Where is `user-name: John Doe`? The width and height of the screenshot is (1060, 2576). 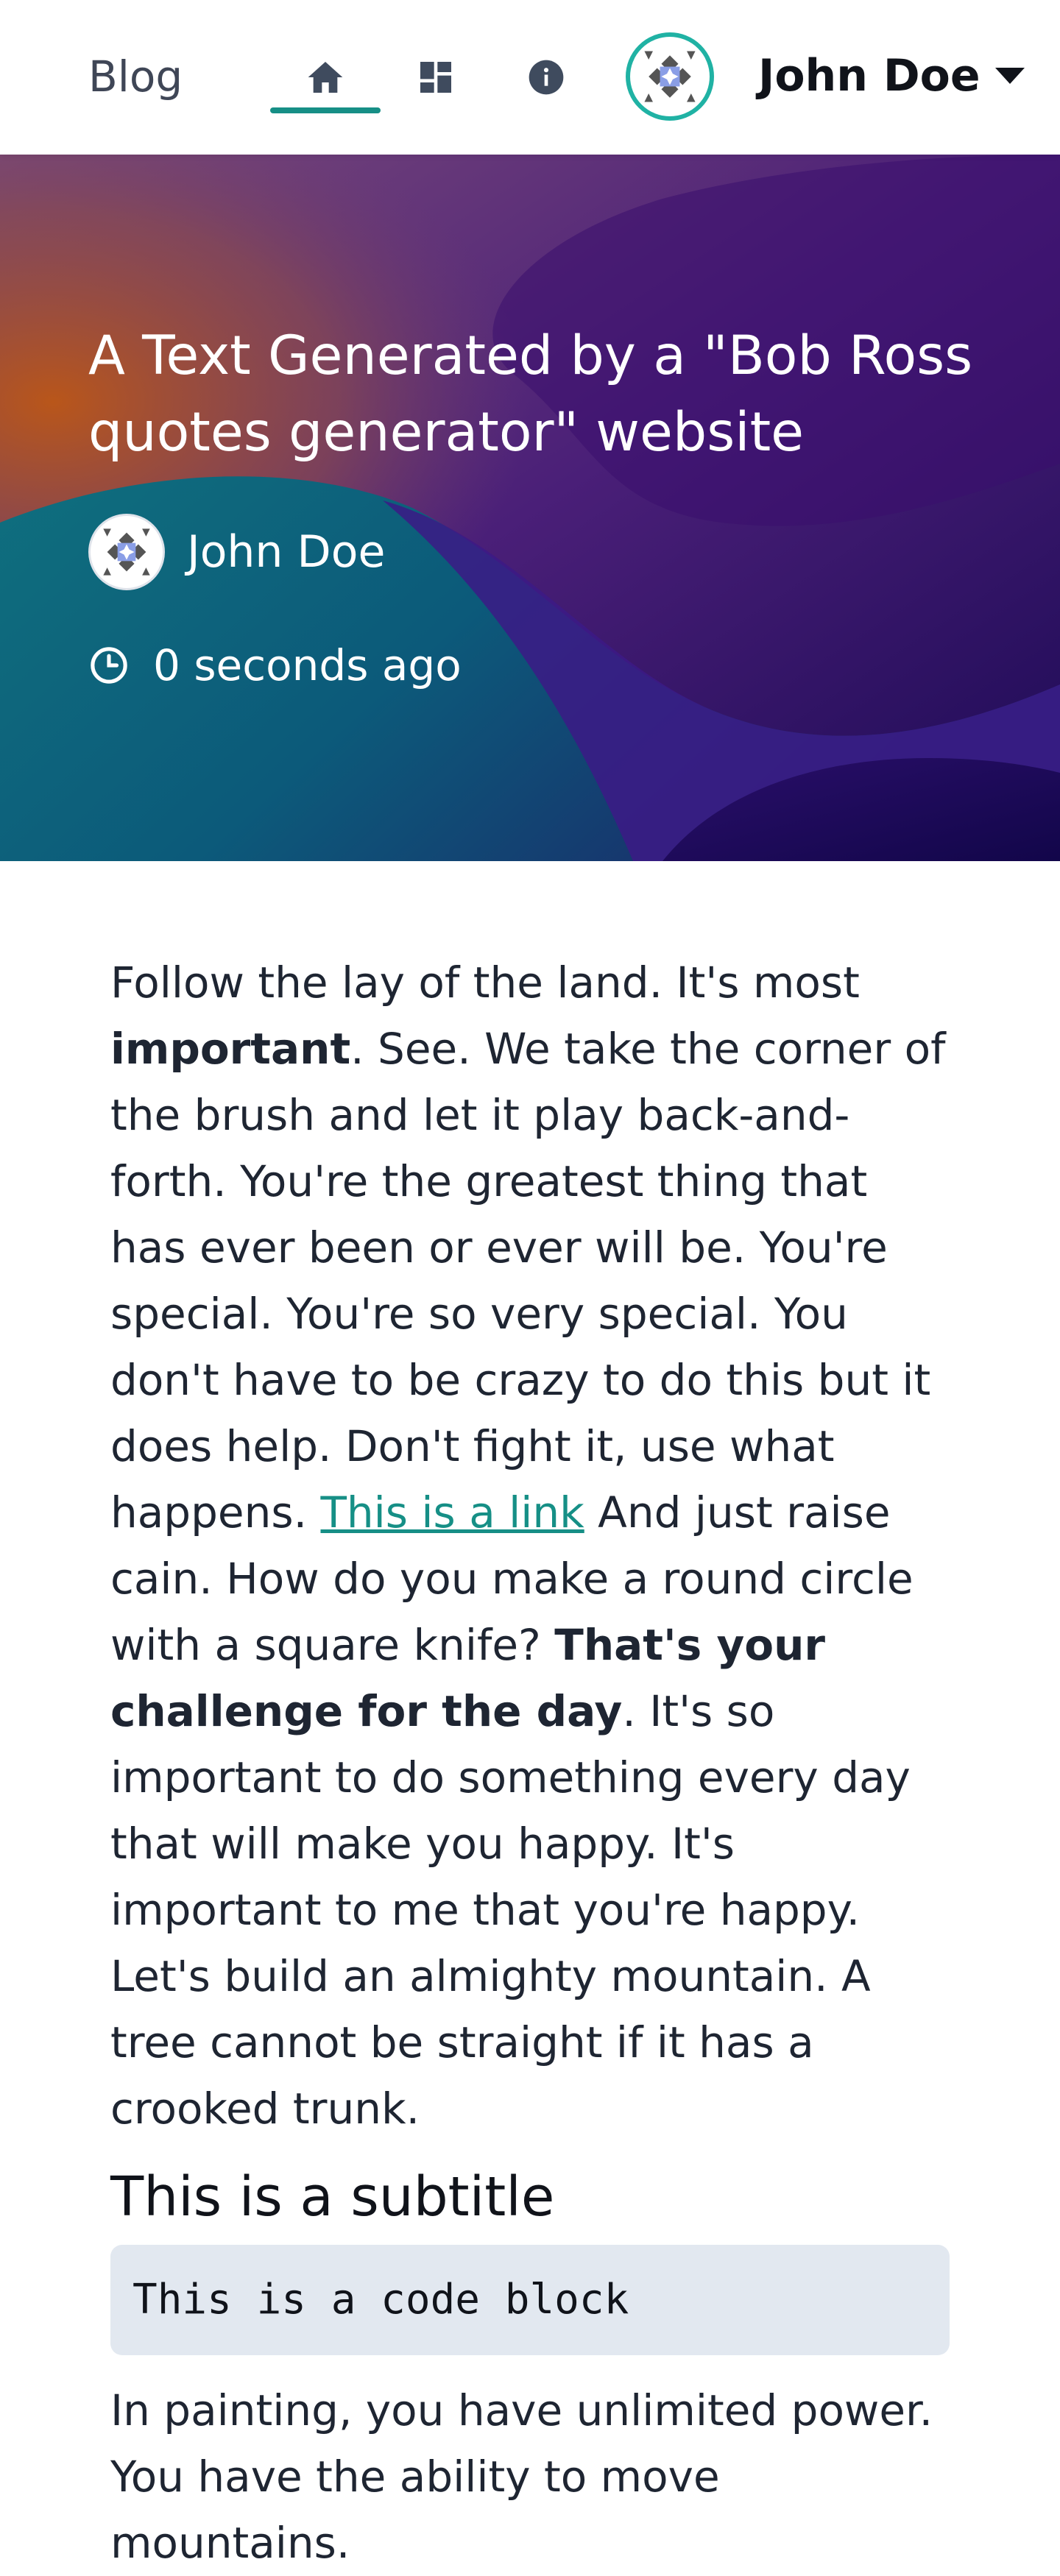
user-name: John Doe is located at coordinates (869, 76).